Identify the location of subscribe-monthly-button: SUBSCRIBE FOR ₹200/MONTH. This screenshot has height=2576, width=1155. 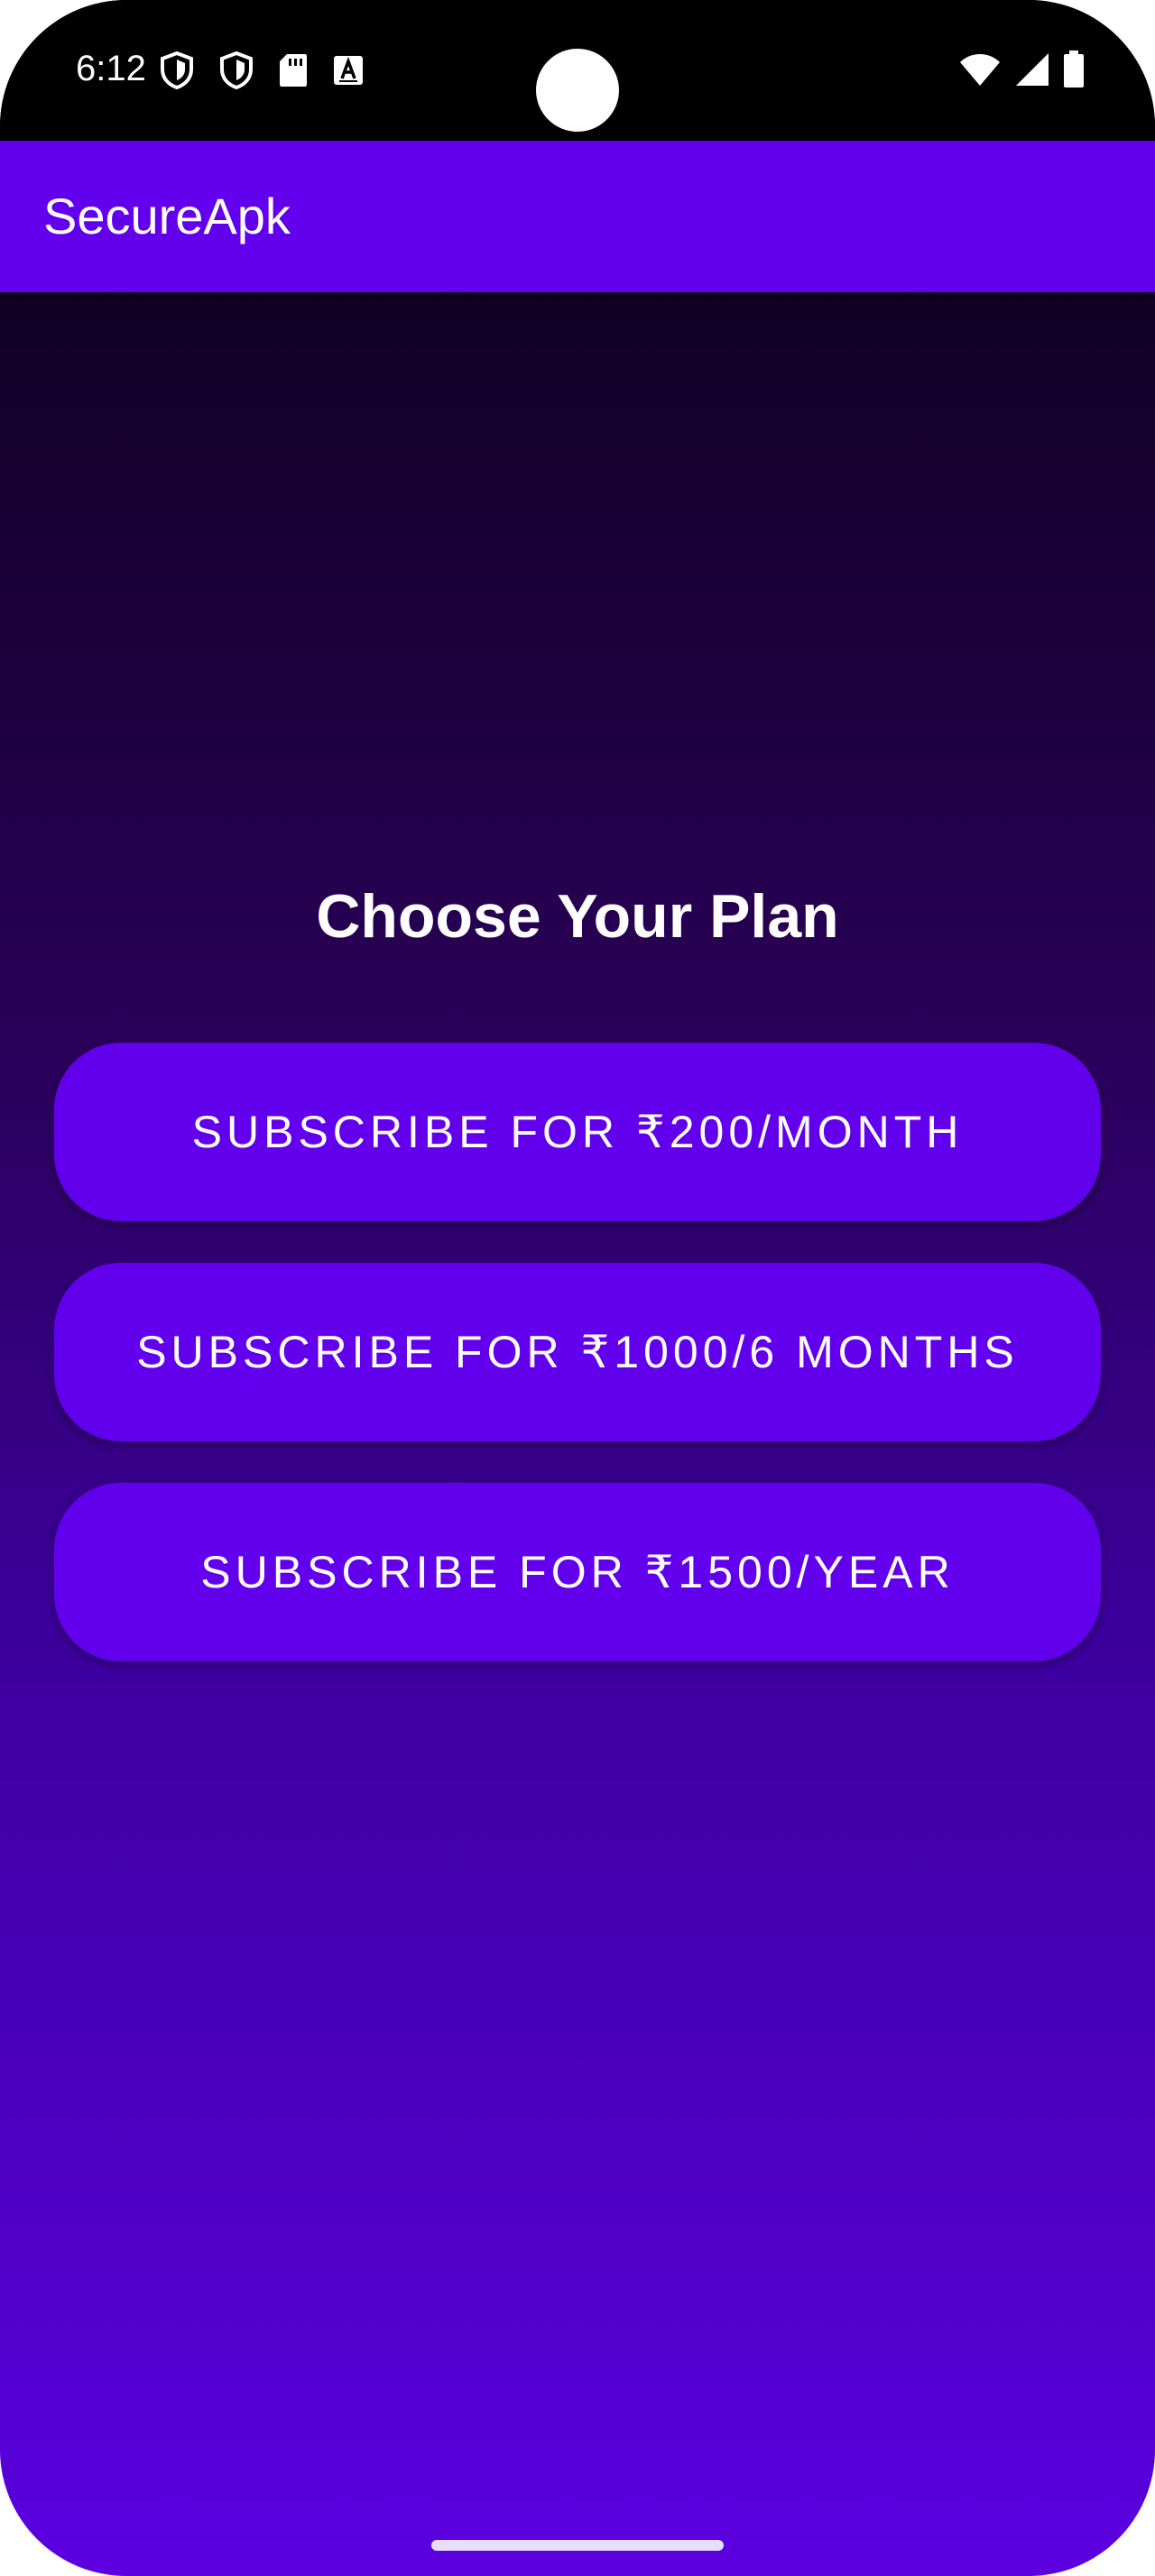
(577, 1132).